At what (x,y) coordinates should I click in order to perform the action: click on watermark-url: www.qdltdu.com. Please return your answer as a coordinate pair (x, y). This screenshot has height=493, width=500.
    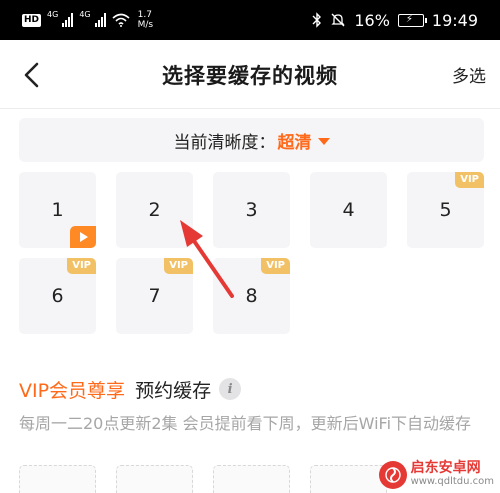
    Looking at the image, I should click on (452, 481).